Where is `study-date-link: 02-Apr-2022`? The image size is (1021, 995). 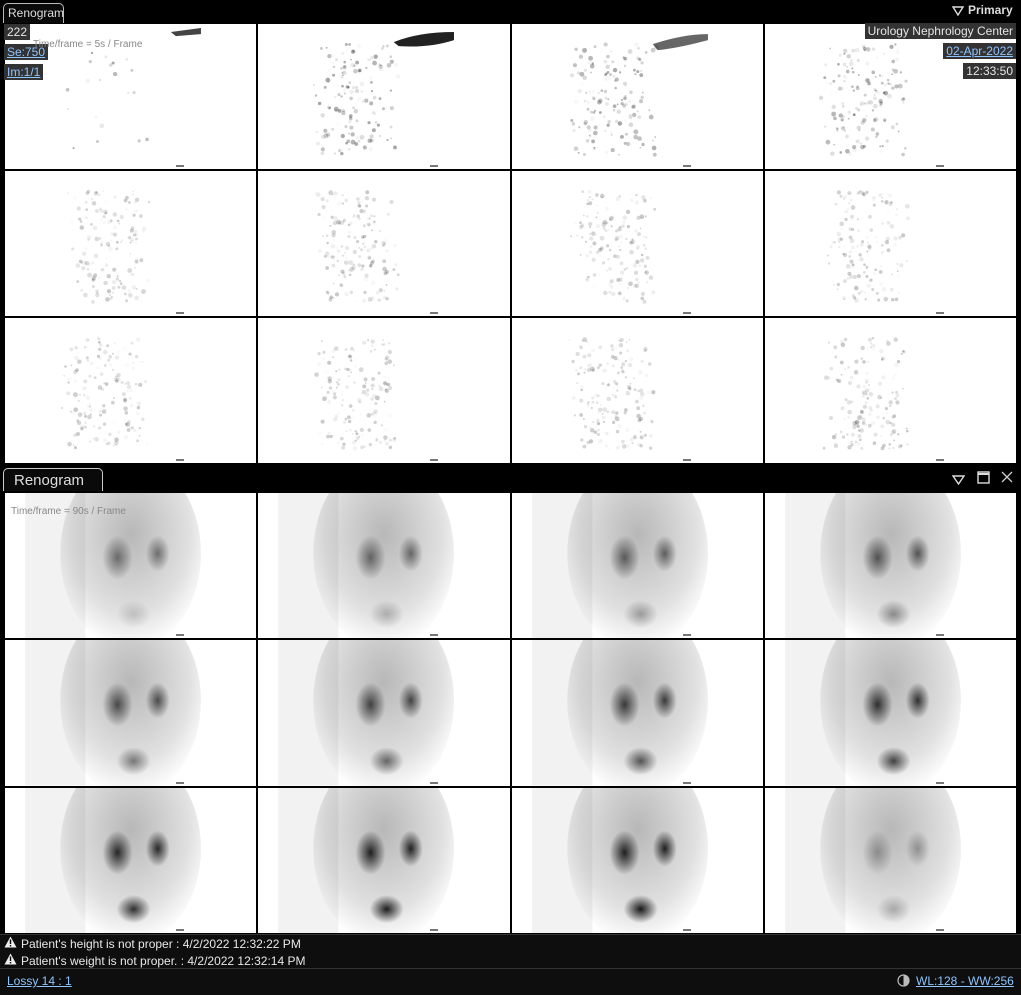
study-date-link: 02-Apr-2022 is located at coordinates (979, 51).